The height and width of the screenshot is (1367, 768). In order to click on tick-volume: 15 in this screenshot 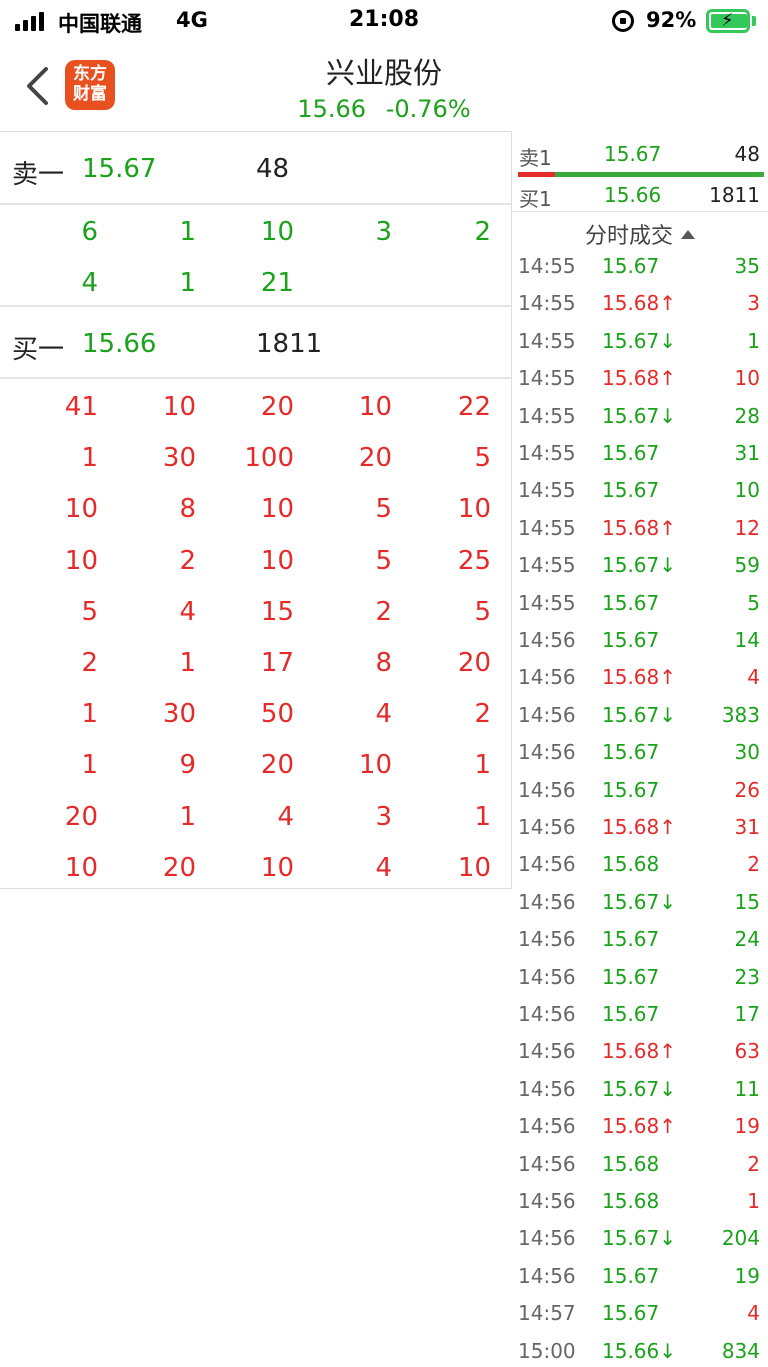, I will do `click(747, 901)`.